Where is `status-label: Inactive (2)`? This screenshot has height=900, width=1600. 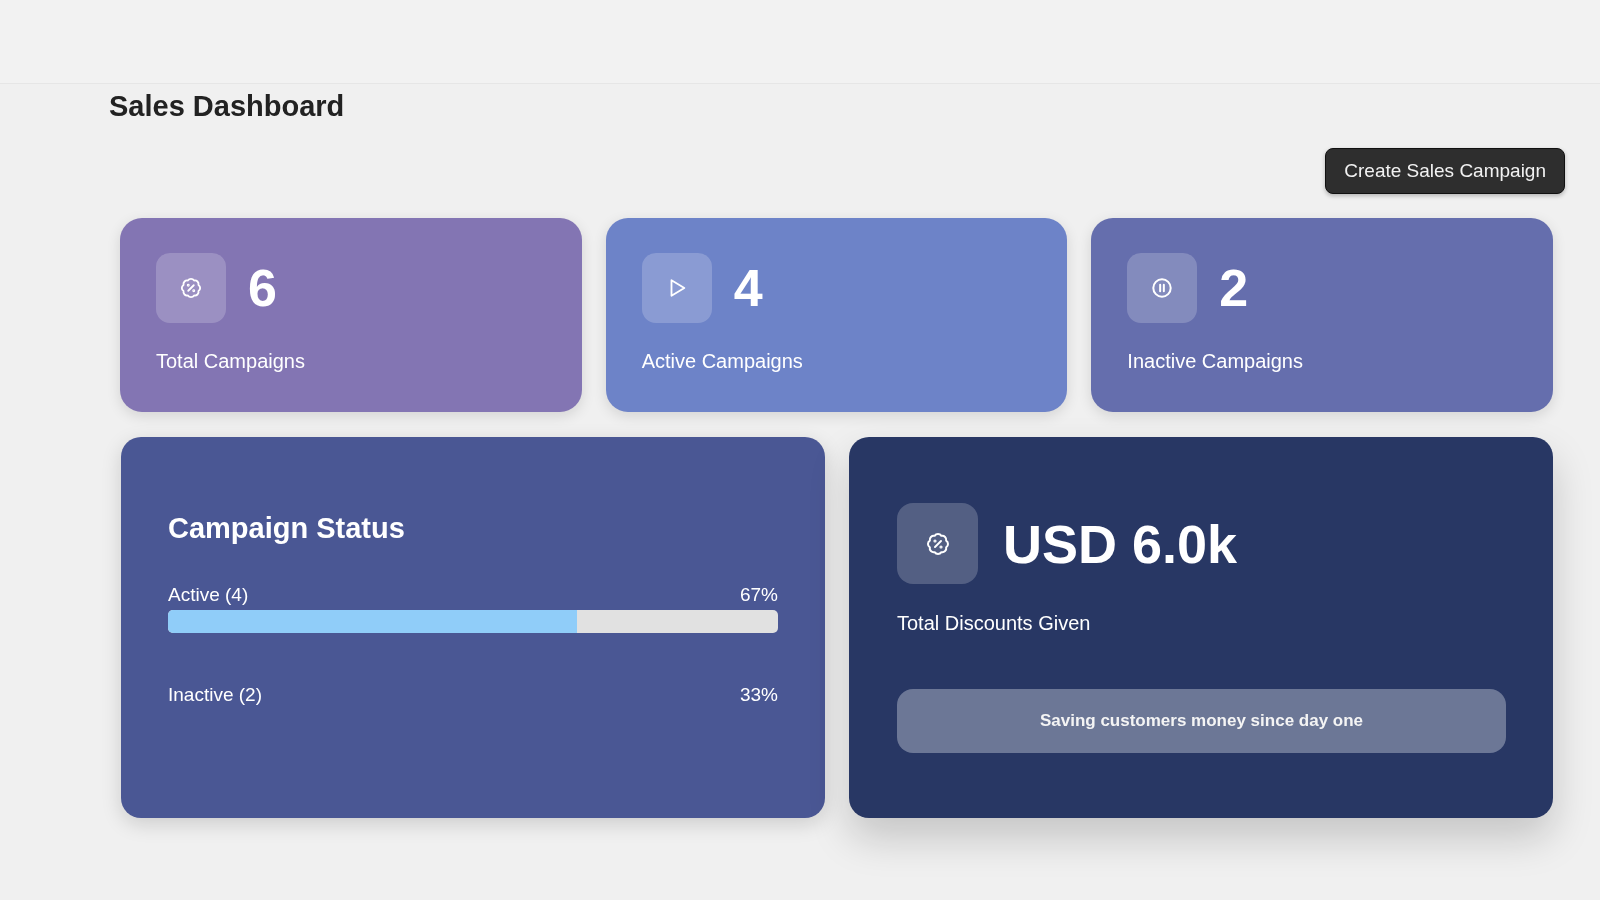 status-label: Inactive (2) is located at coordinates (215, 695).